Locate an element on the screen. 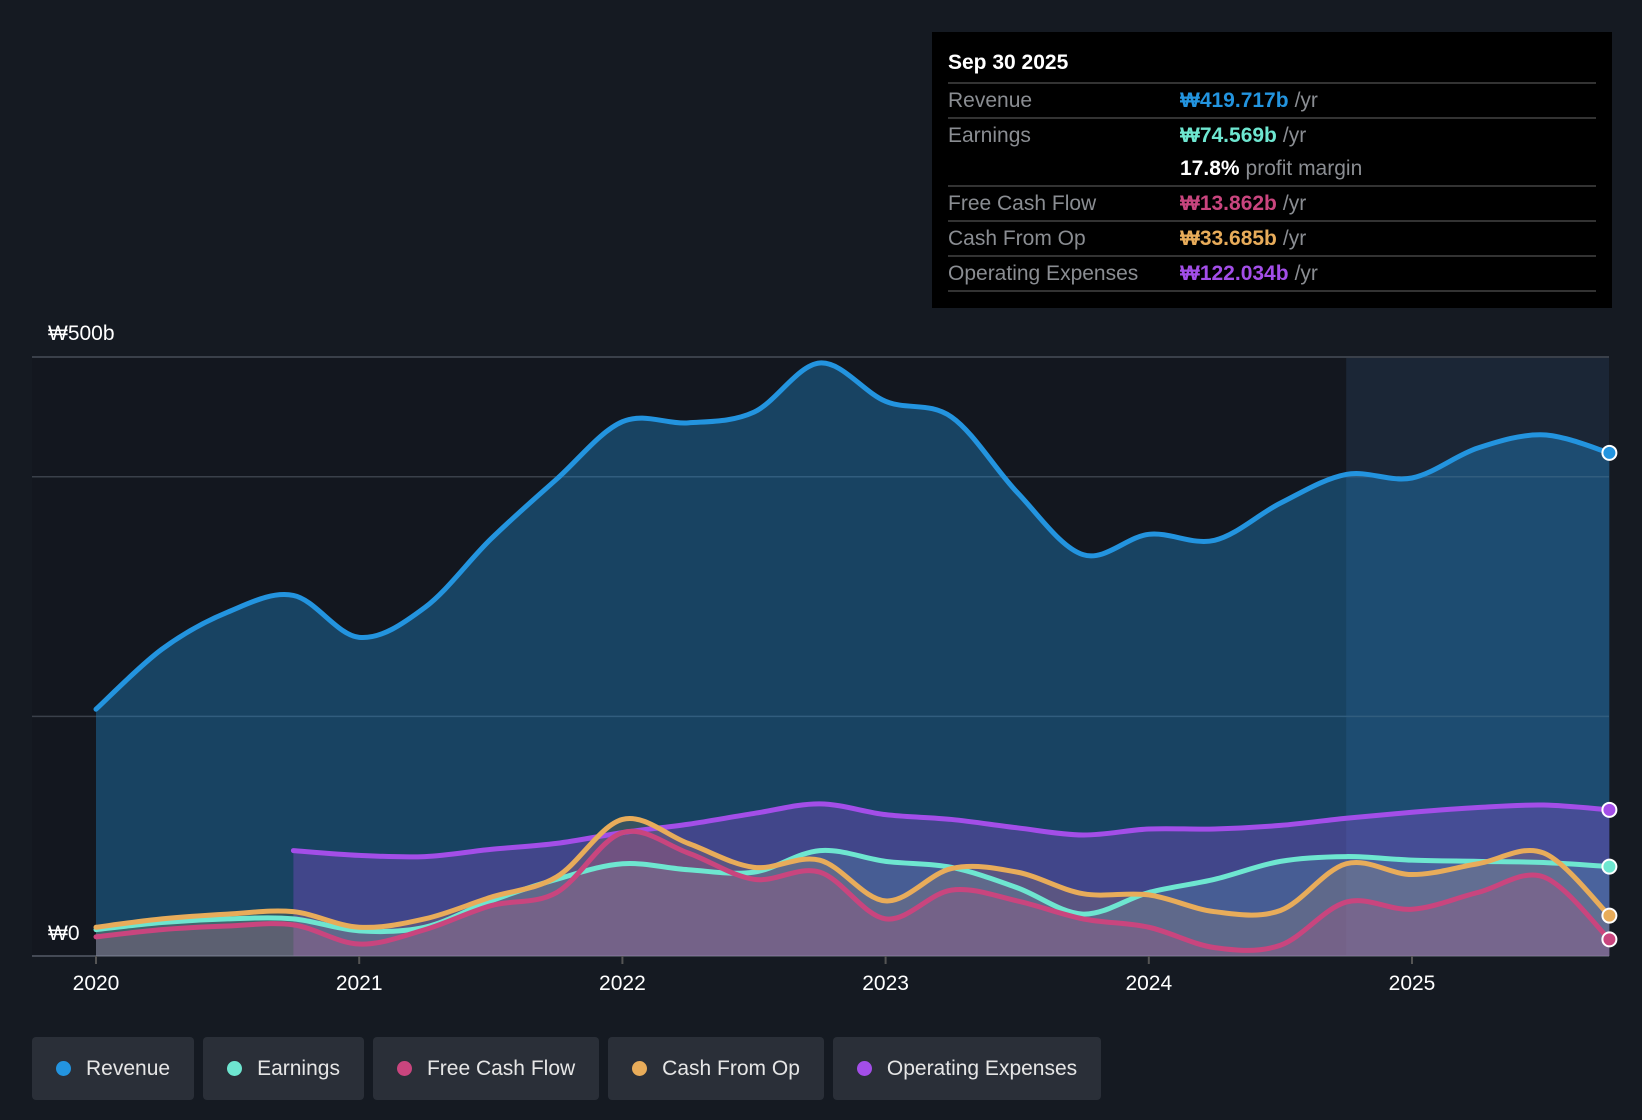  tooltip-row: Free Cash Flow ₩13.862b/yr is located at coordinates (1272, 204).